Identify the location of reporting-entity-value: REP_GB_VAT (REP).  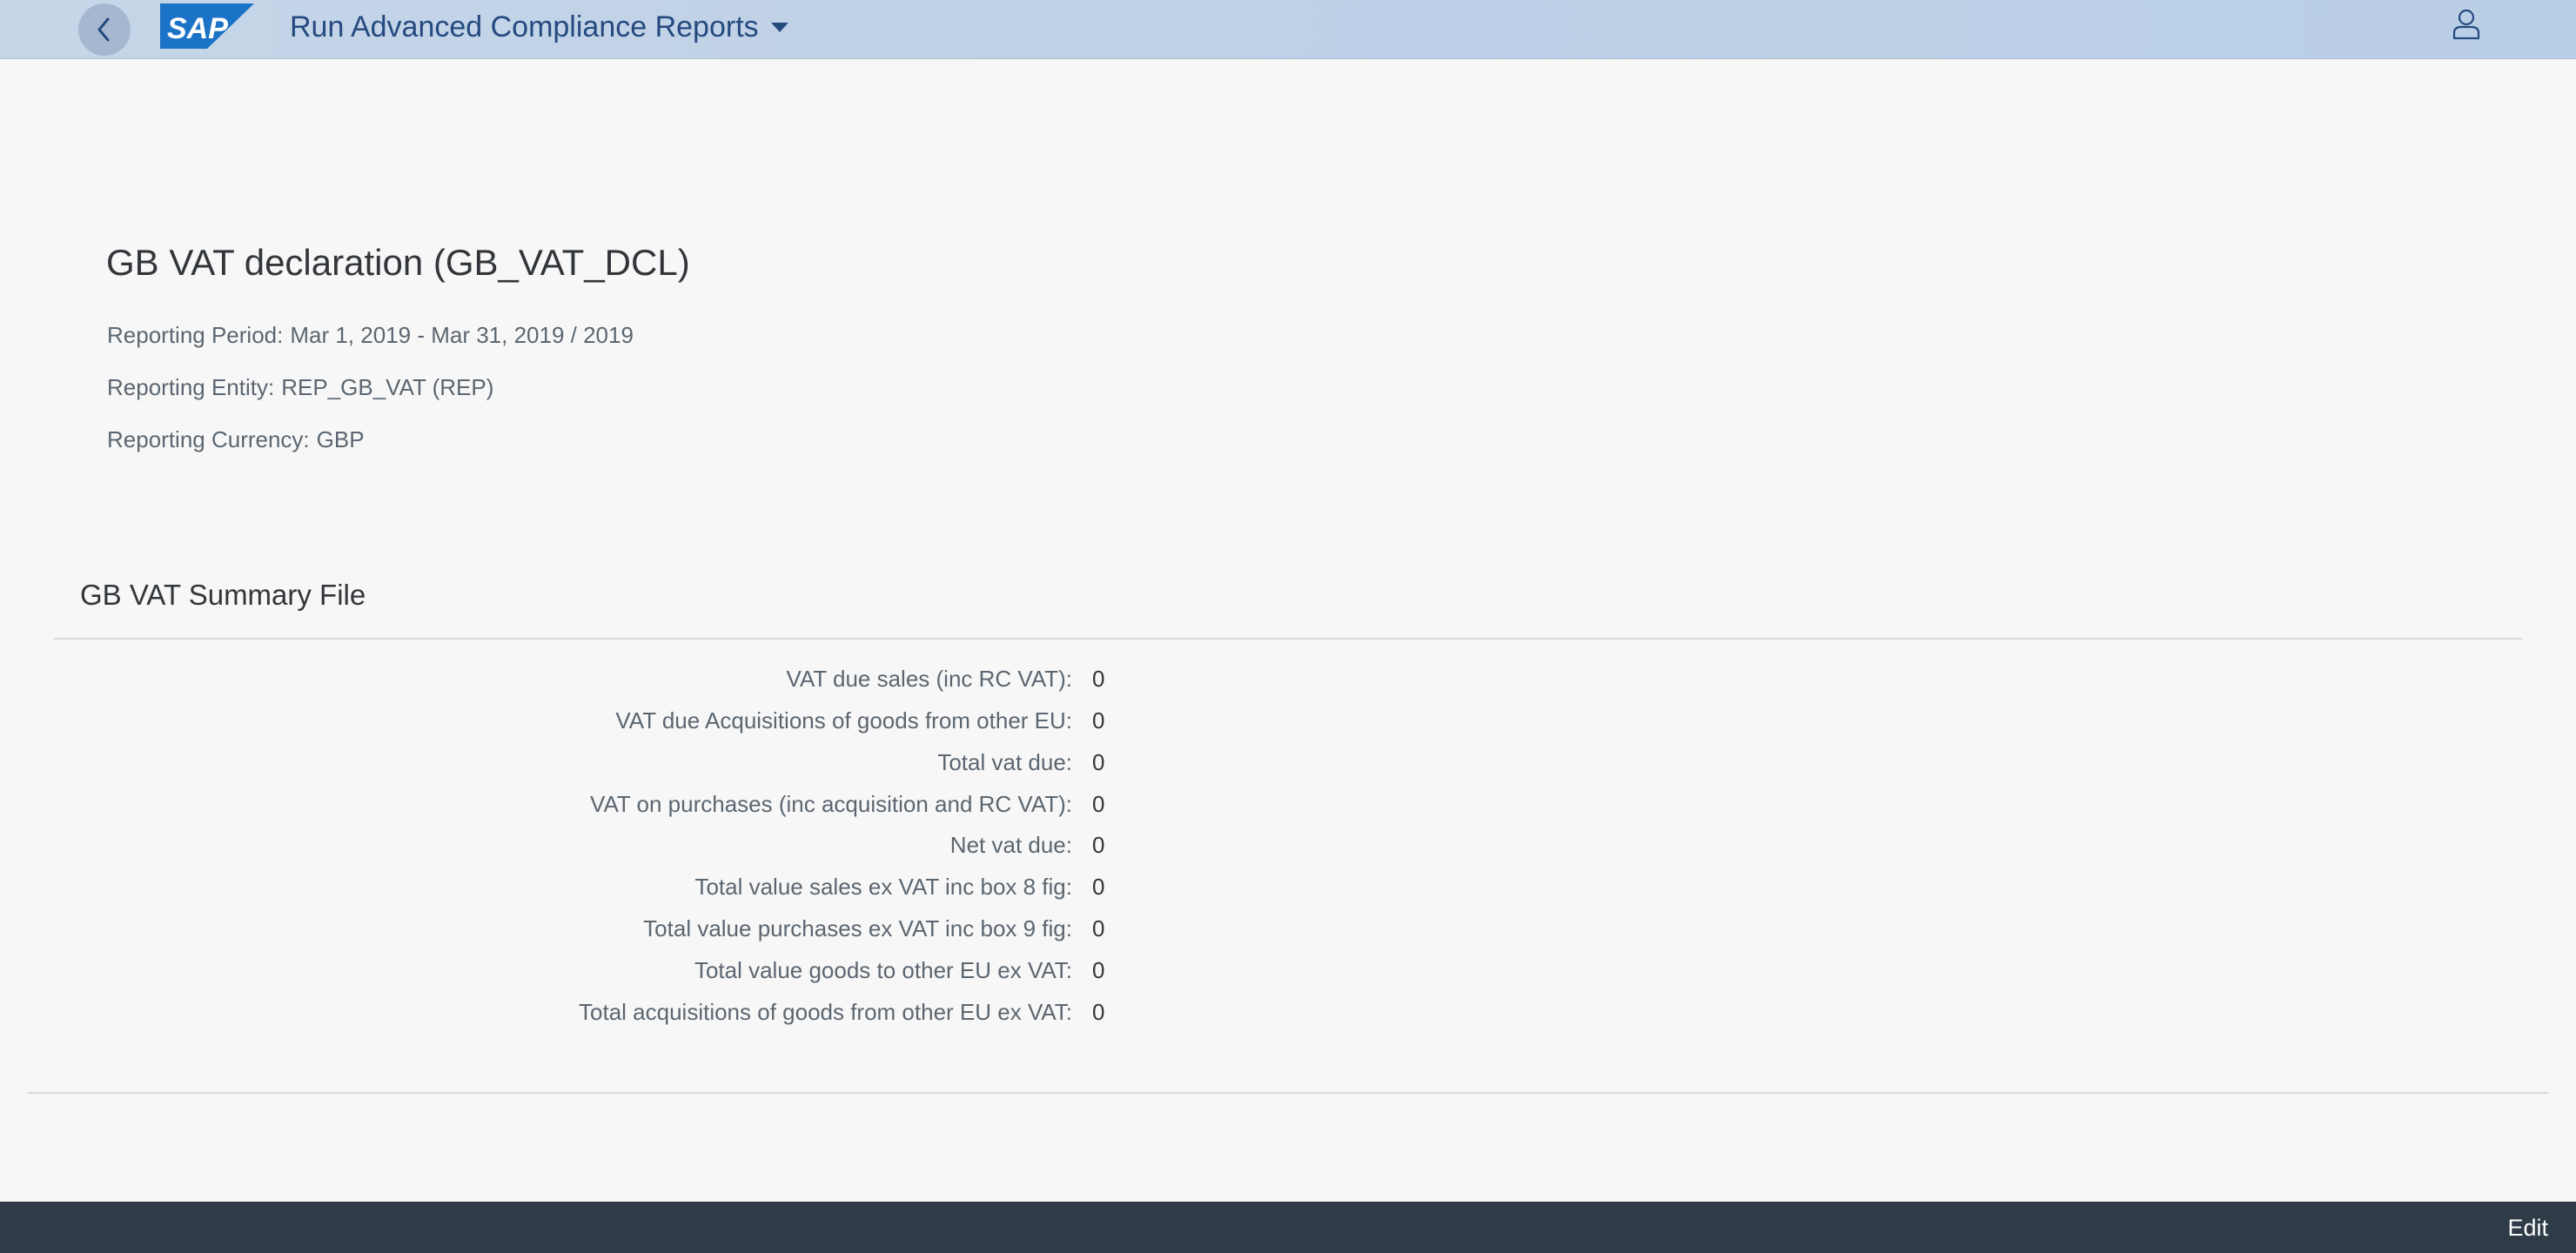
(387, 387).